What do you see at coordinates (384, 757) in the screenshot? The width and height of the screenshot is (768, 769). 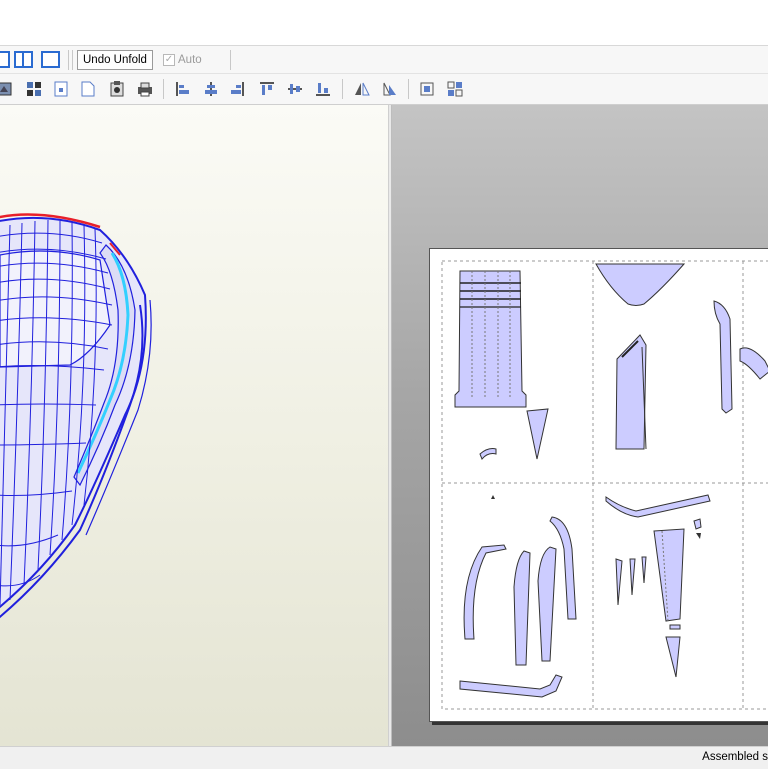 I see `status-bar: Assembled s` at bounding box center [384, 757].